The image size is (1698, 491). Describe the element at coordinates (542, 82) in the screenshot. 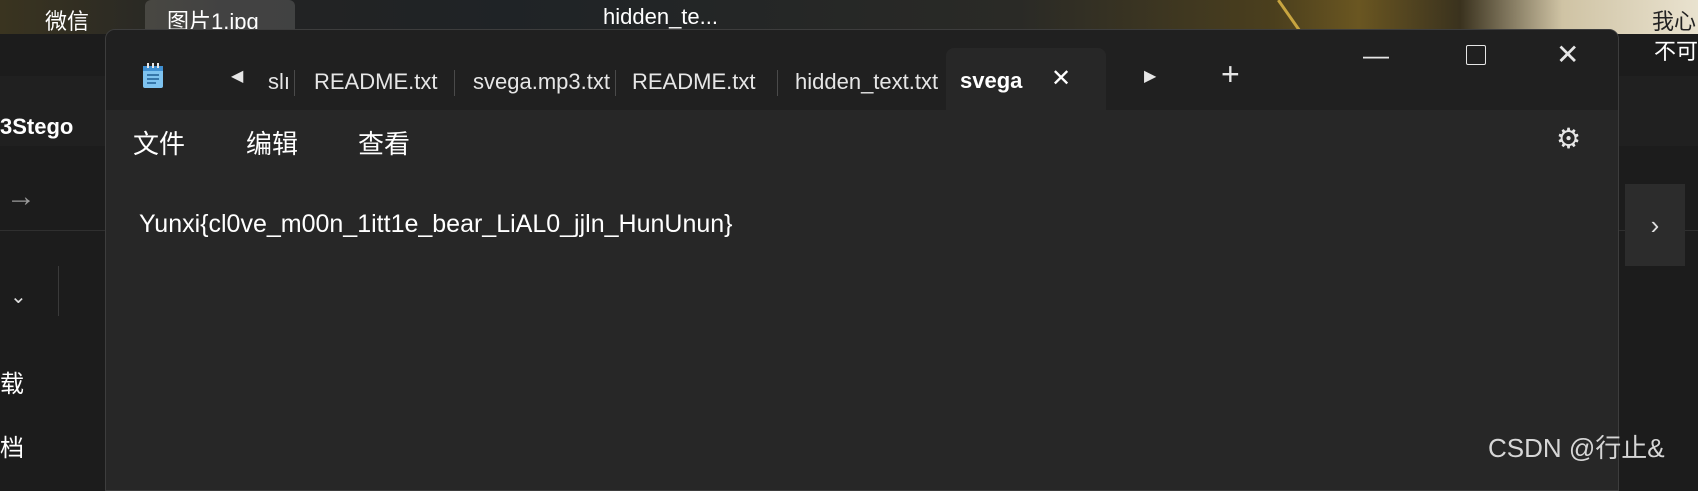

I see `tab: svega.mp3.txt` at that location.